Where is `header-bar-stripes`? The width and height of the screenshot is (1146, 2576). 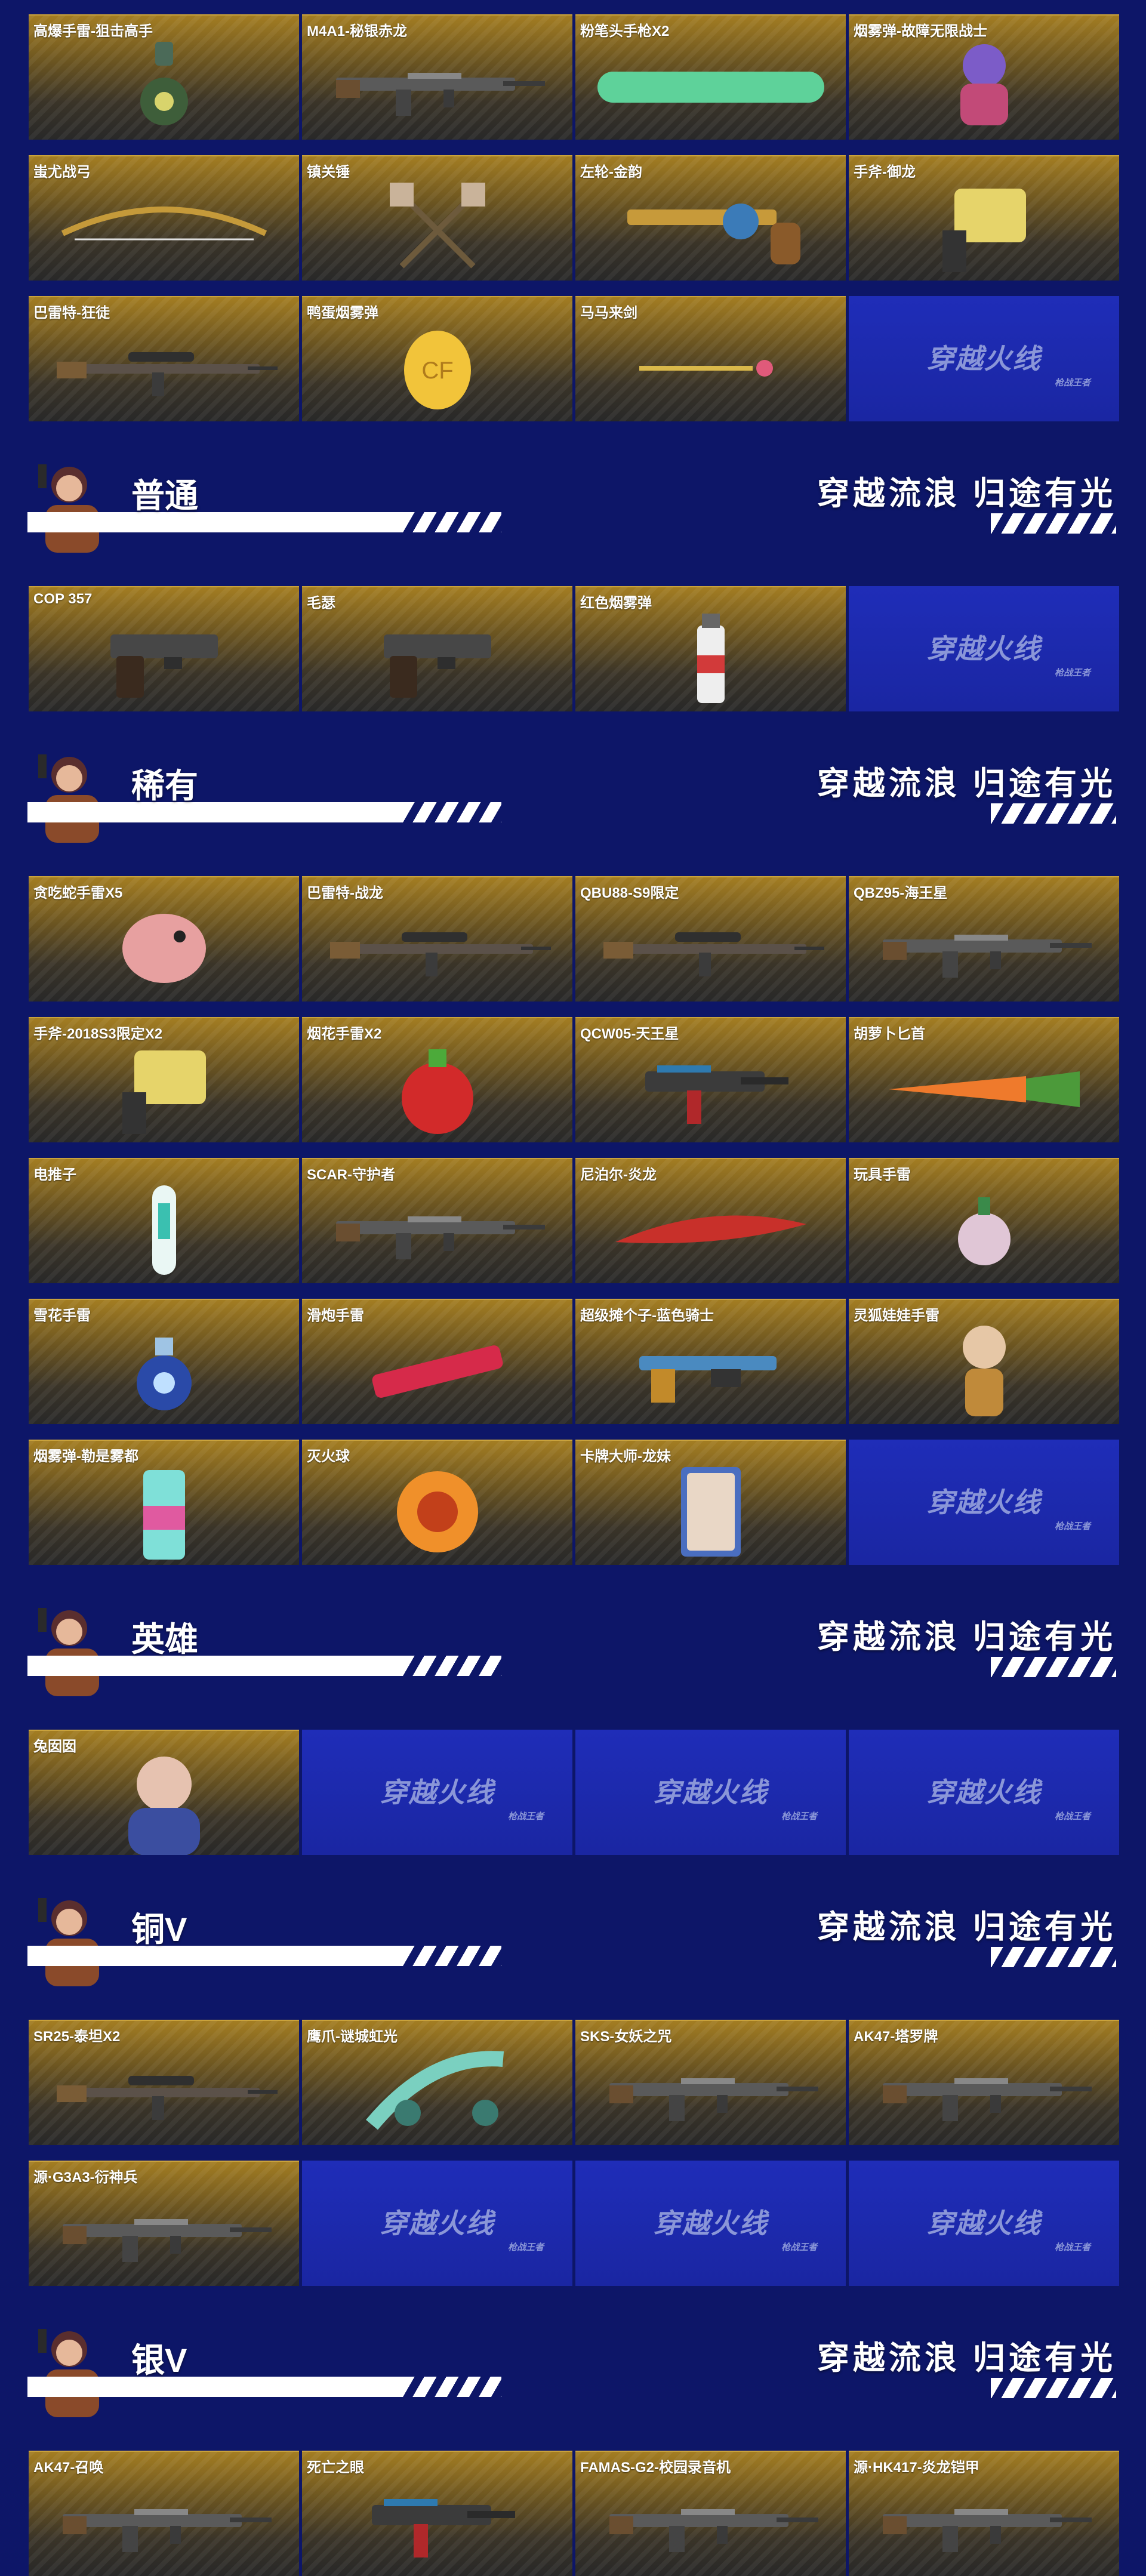
header-bar-stripes is located at coordinates (429, 812).